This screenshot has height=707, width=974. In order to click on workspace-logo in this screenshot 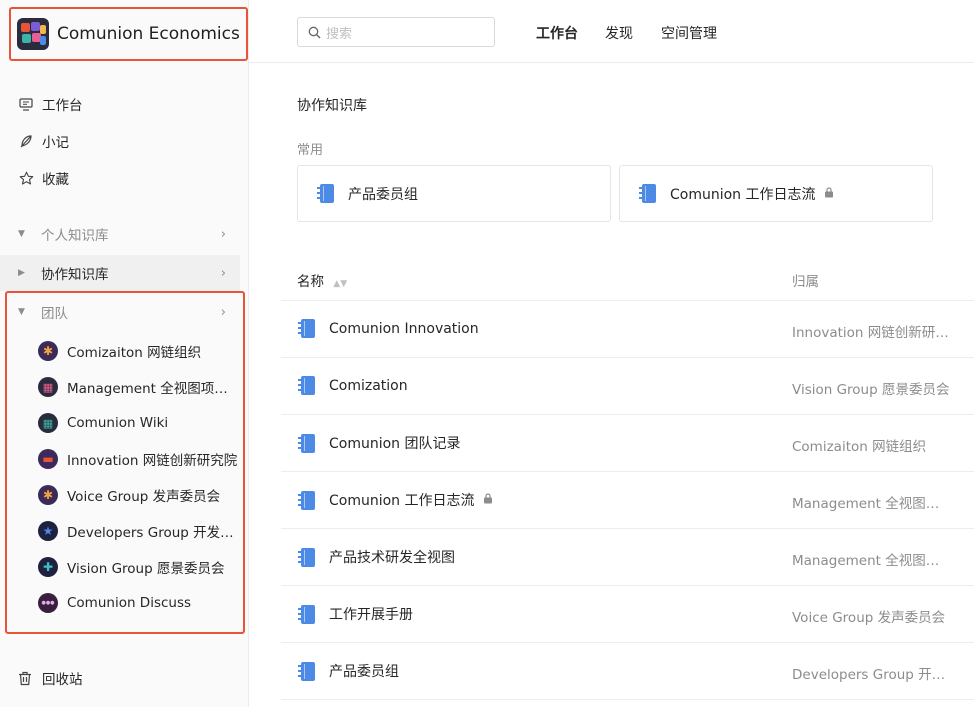, I will do `click(33, 34)`.